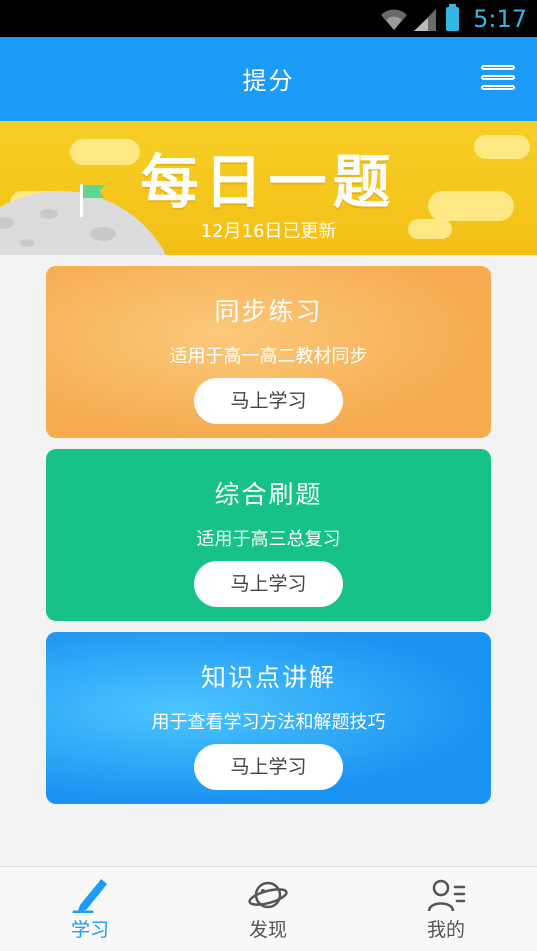 The width and height of the screenshot is (537, 951). I want to click on bottom-navigation: 学习 发现 我的, so click(268, 908).